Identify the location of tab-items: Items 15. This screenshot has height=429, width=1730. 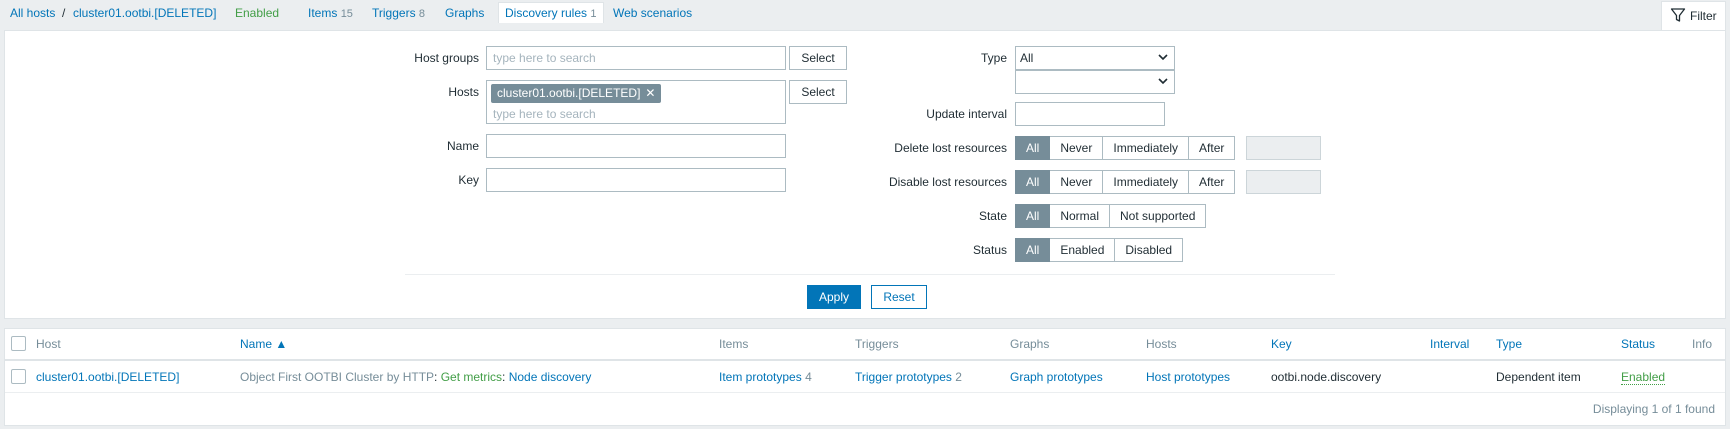
(330, 13).